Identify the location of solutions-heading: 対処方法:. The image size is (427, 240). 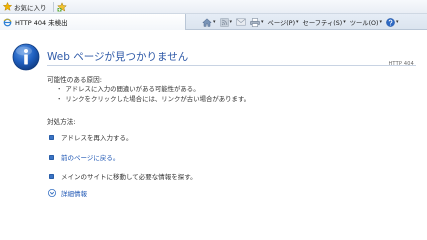
(61, 122).